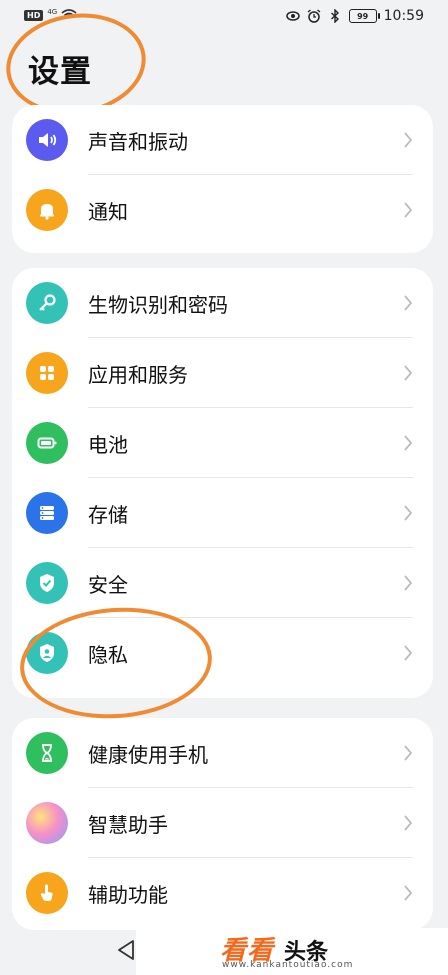 The width and height of the screenshot is (448, 975). I want to click on settings-item-notification: 通知, so click(222, 210).